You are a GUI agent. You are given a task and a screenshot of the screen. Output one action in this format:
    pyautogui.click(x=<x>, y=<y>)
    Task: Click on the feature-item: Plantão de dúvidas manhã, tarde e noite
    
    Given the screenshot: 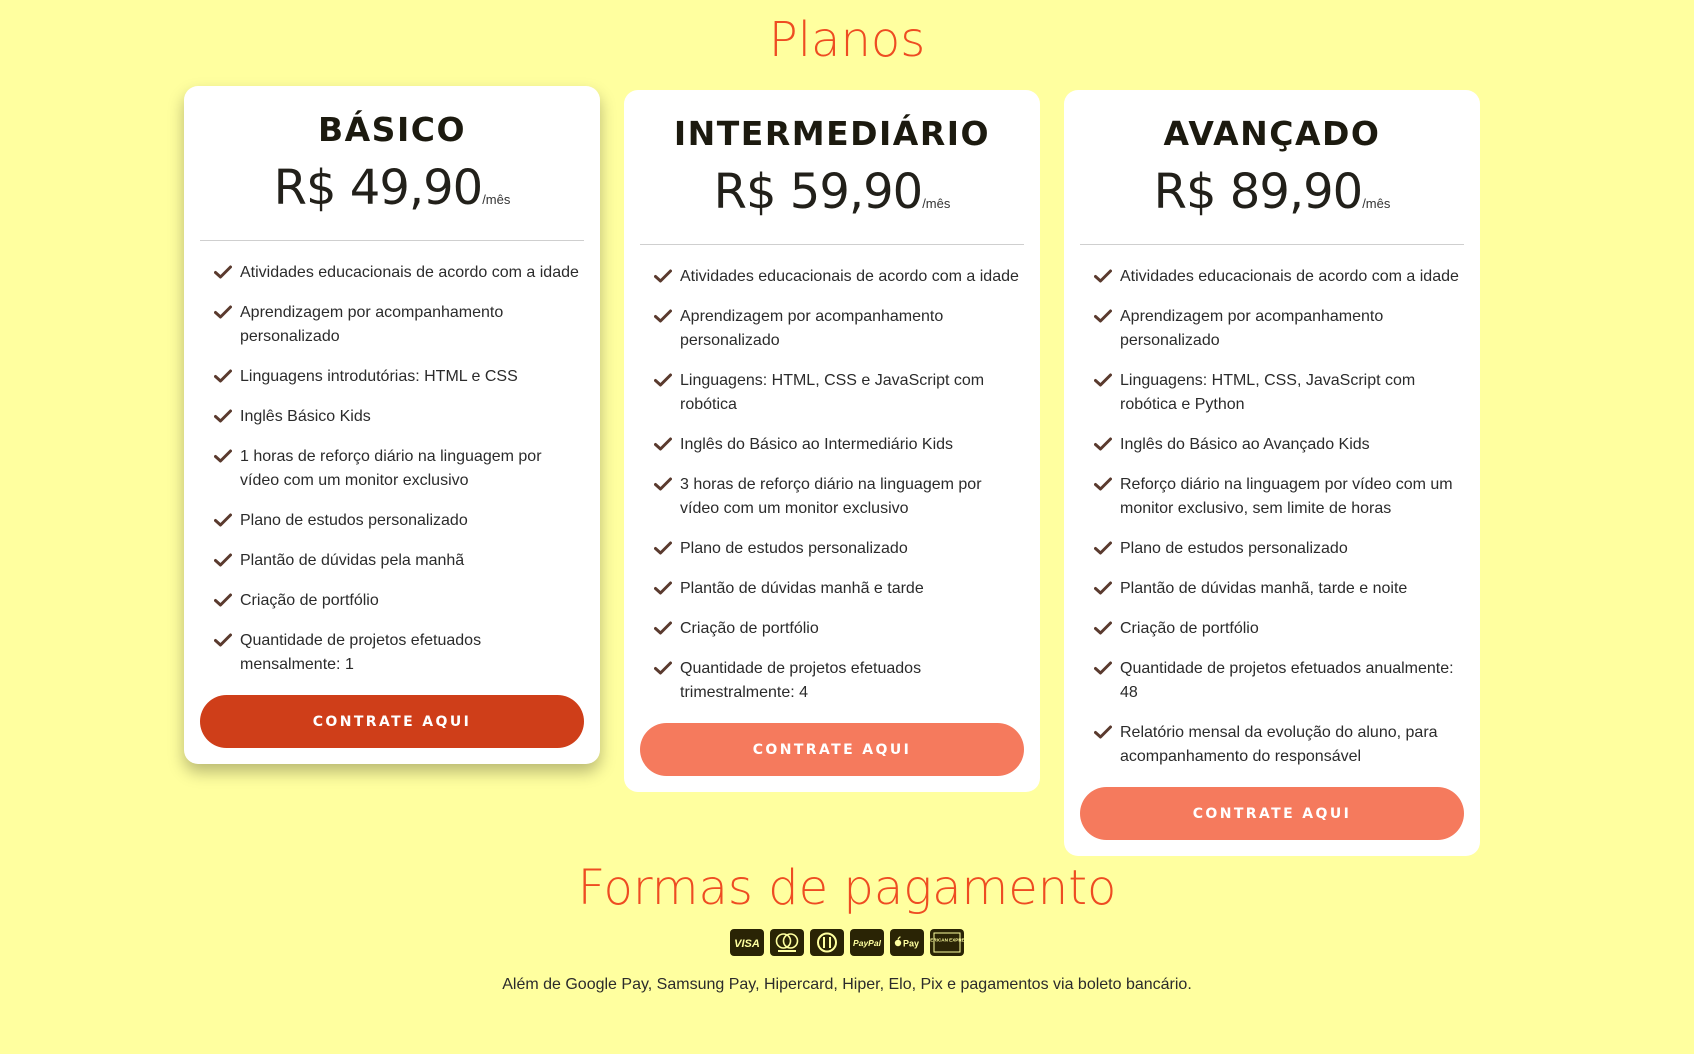 What is the action you would take?
    pyautogui.click(x=1279, y=589)
    